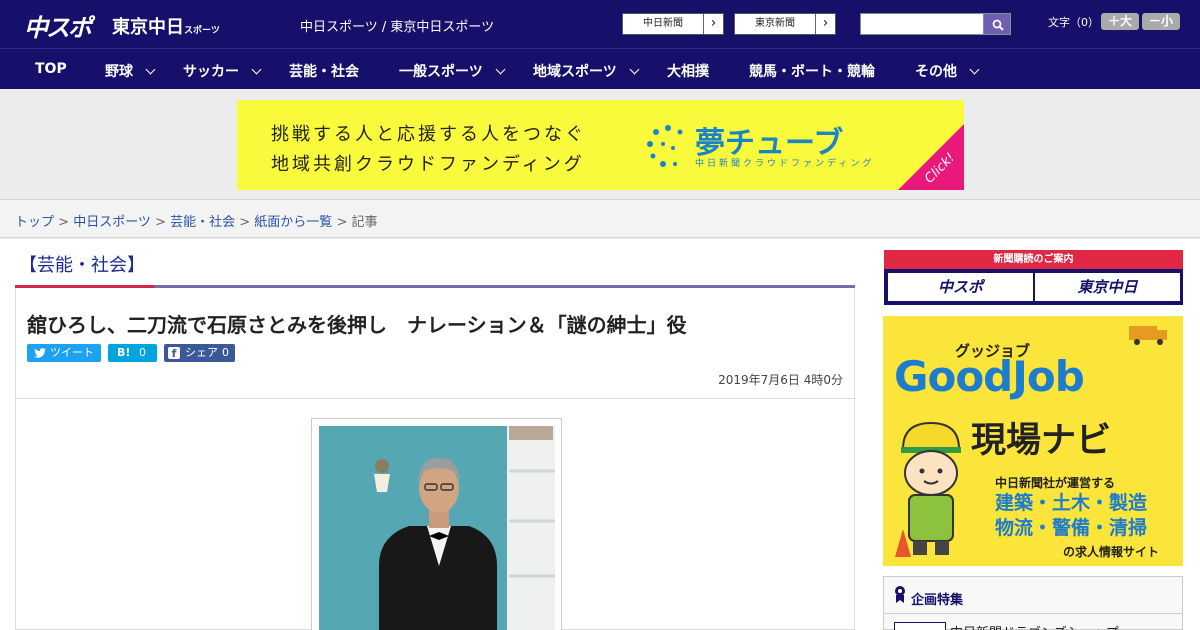  What do you see at coordinates (428, 164) in the screenshot?
I see `banner-line-2: 地域共創クラウドファンディング` at bounding box center [428, 164].